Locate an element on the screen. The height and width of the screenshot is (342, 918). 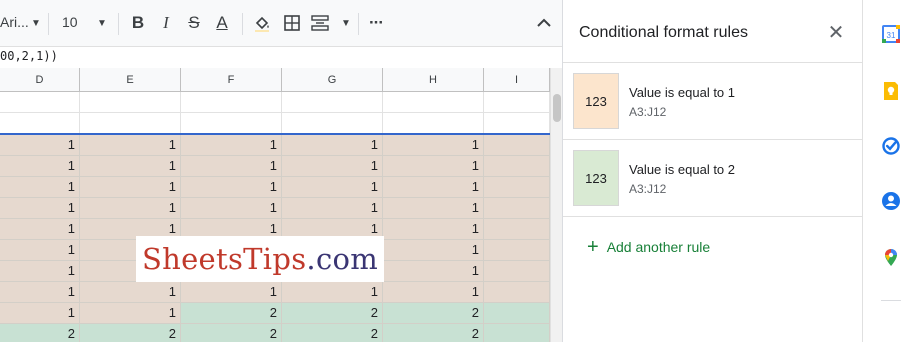
font-family-dropdown-icon: ▼ is located at coordinates (36, 23).